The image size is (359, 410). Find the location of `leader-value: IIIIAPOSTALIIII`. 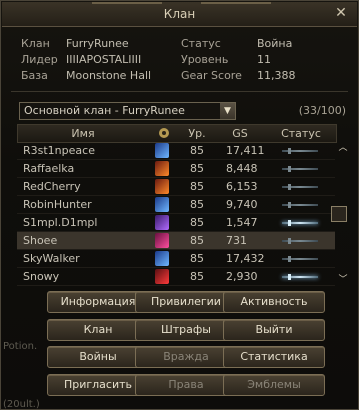

leader-value: IIIIAPOSTALIIII is located at coordinates (104, 59).